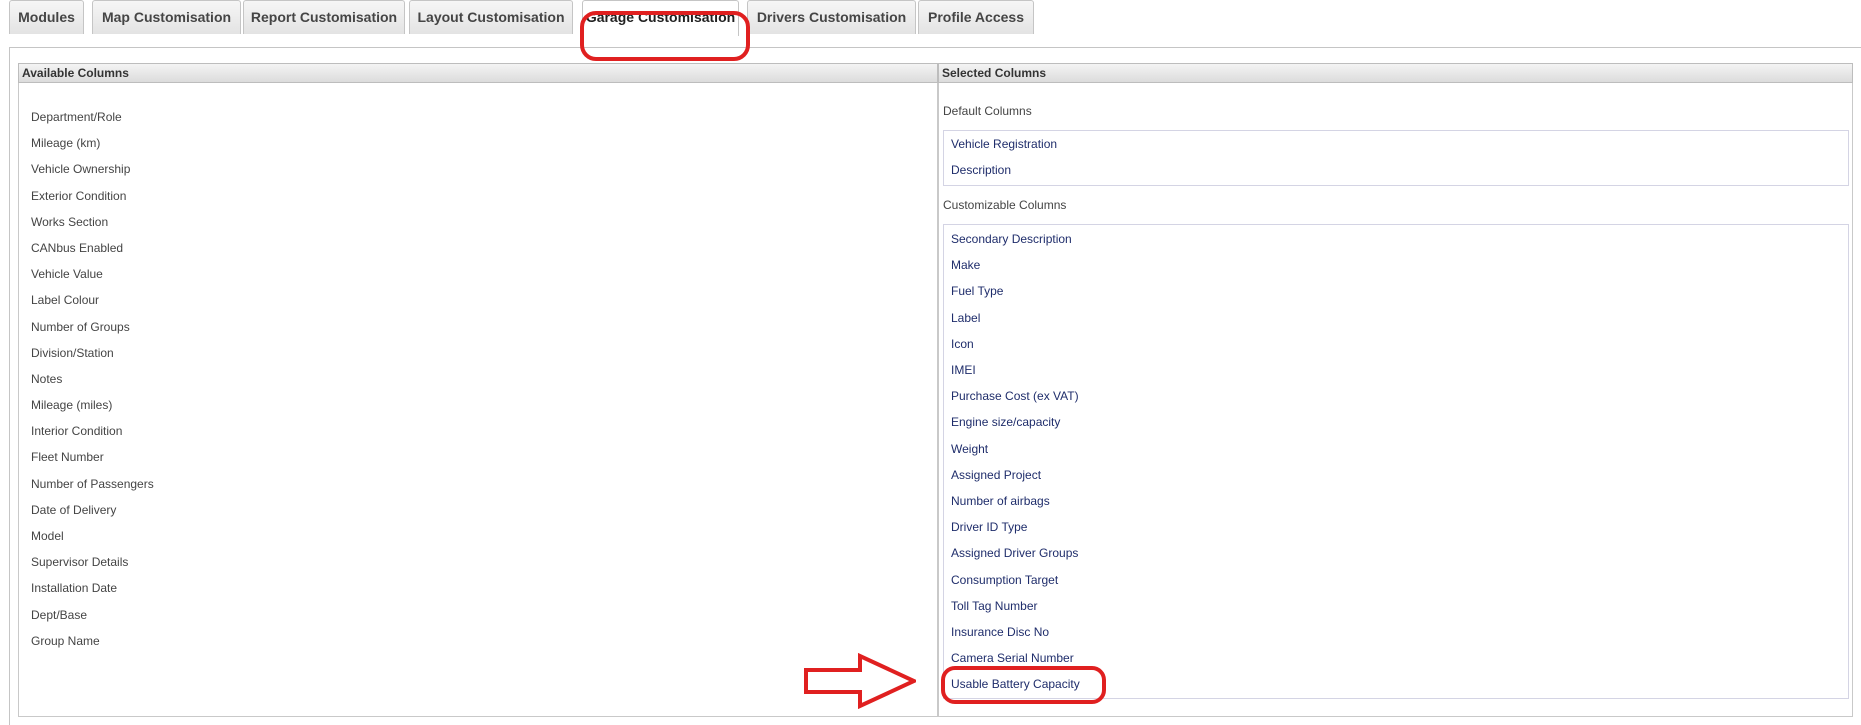  I want to click on tab-profile-access: Profile Access, so click(976, 17).